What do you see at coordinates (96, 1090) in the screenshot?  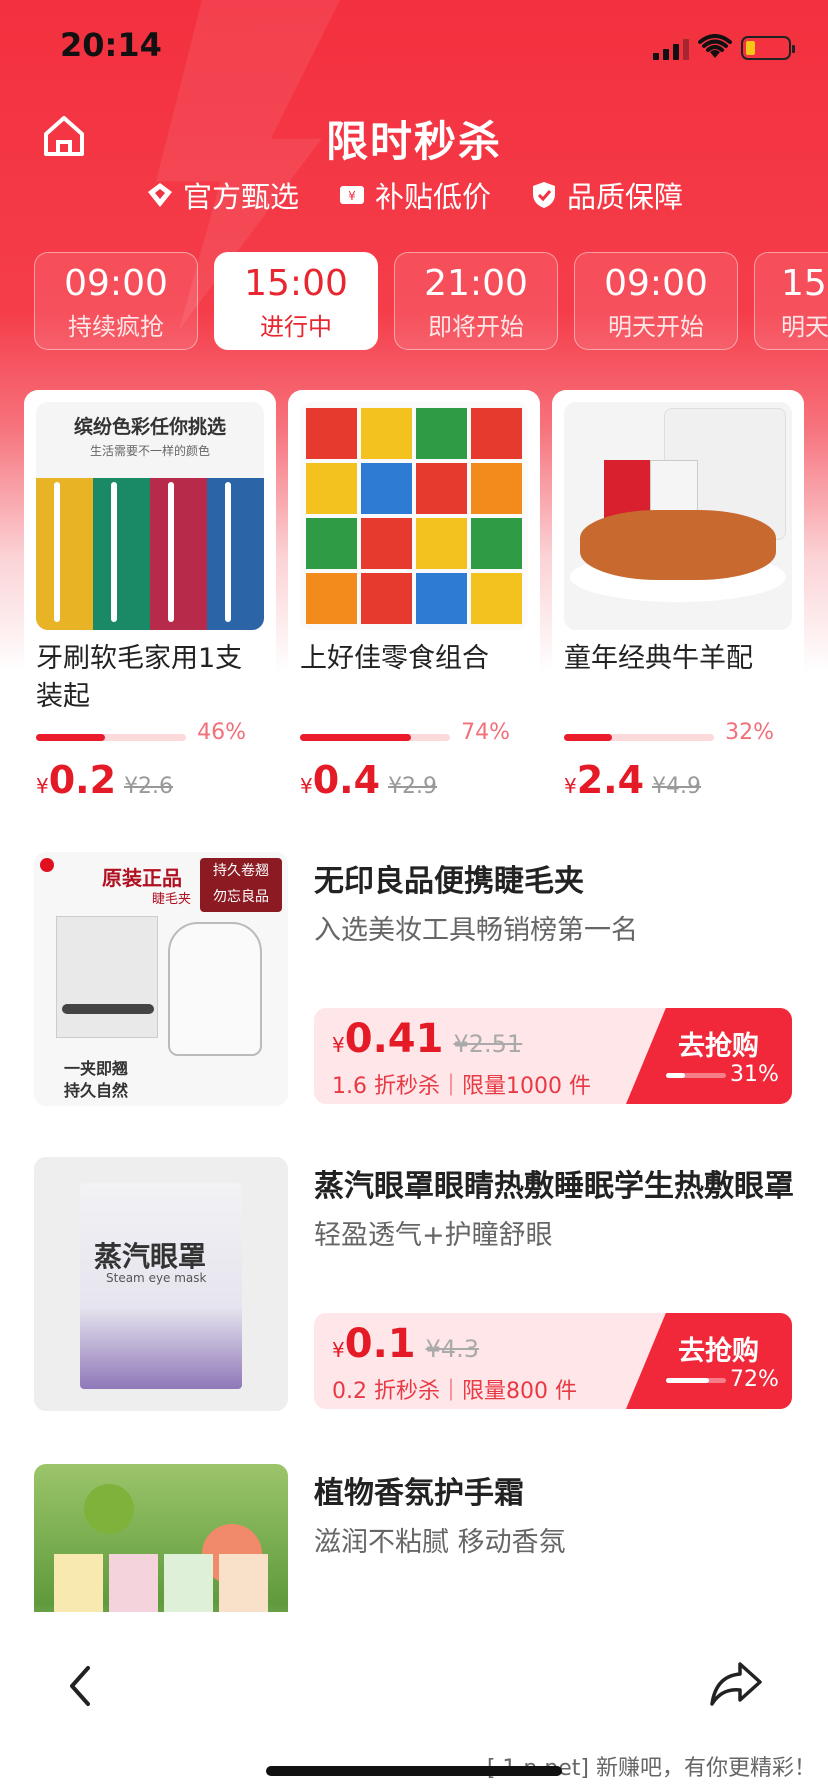 I see `image-text: 持久自然` at bounding box center [96, 1090].